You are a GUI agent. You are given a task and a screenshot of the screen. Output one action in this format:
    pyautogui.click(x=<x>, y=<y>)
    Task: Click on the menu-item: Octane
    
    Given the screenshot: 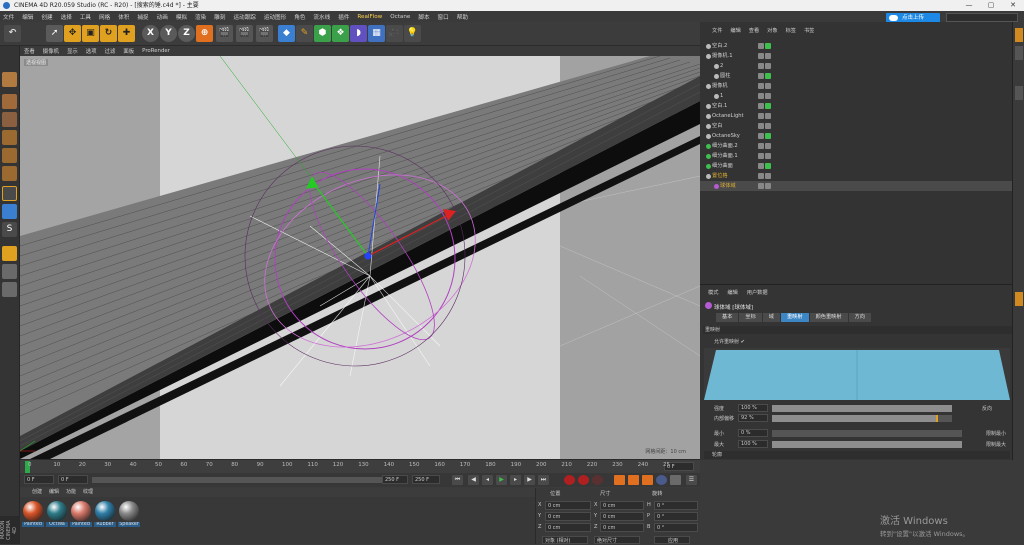 What is the action you would take?
    pyautogui.click(x=400, y=17)
    